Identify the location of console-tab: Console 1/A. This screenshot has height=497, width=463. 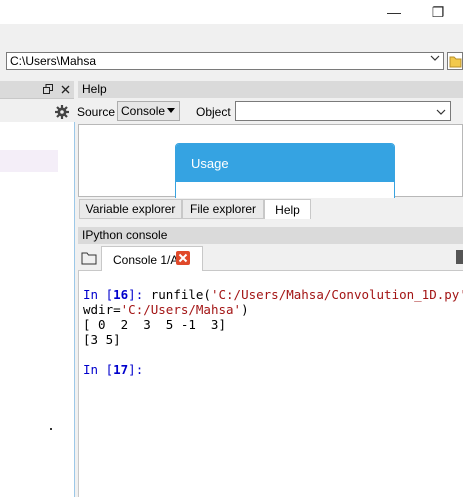
(152, 258).